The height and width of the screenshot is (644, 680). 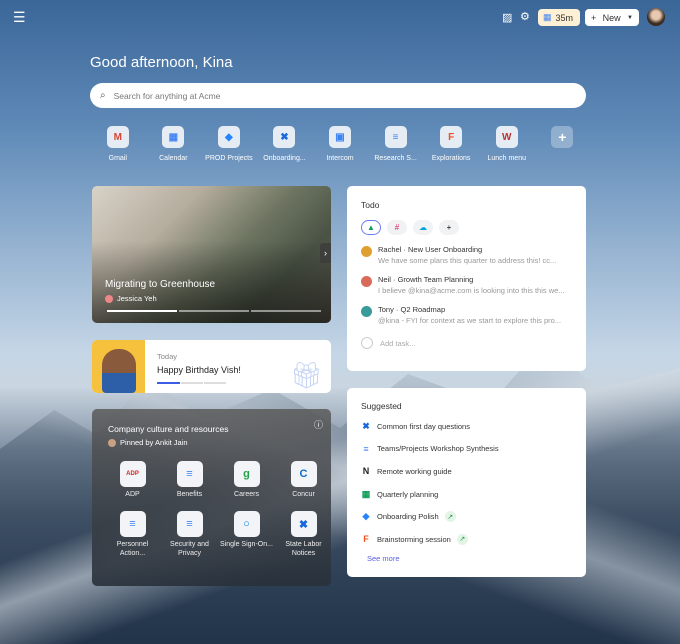 What do you see at coordinates (395, 137) in the screenshot?
I see `app-icon: ≡` at bounding box center [395, 137].